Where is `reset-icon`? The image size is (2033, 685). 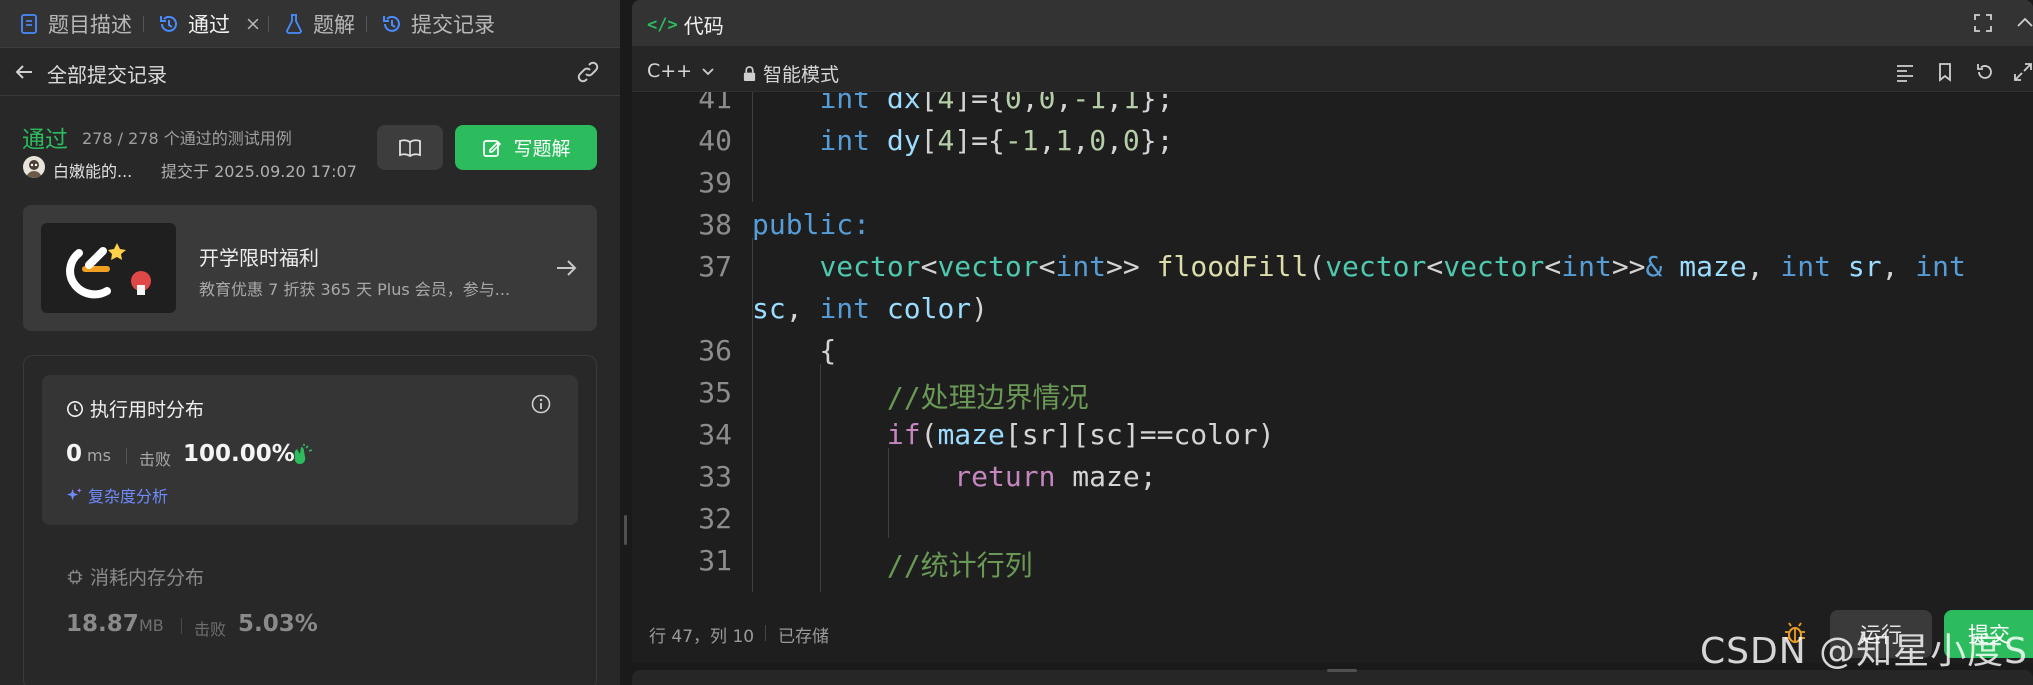 reset-icon is located at coordinates (1985, 72).